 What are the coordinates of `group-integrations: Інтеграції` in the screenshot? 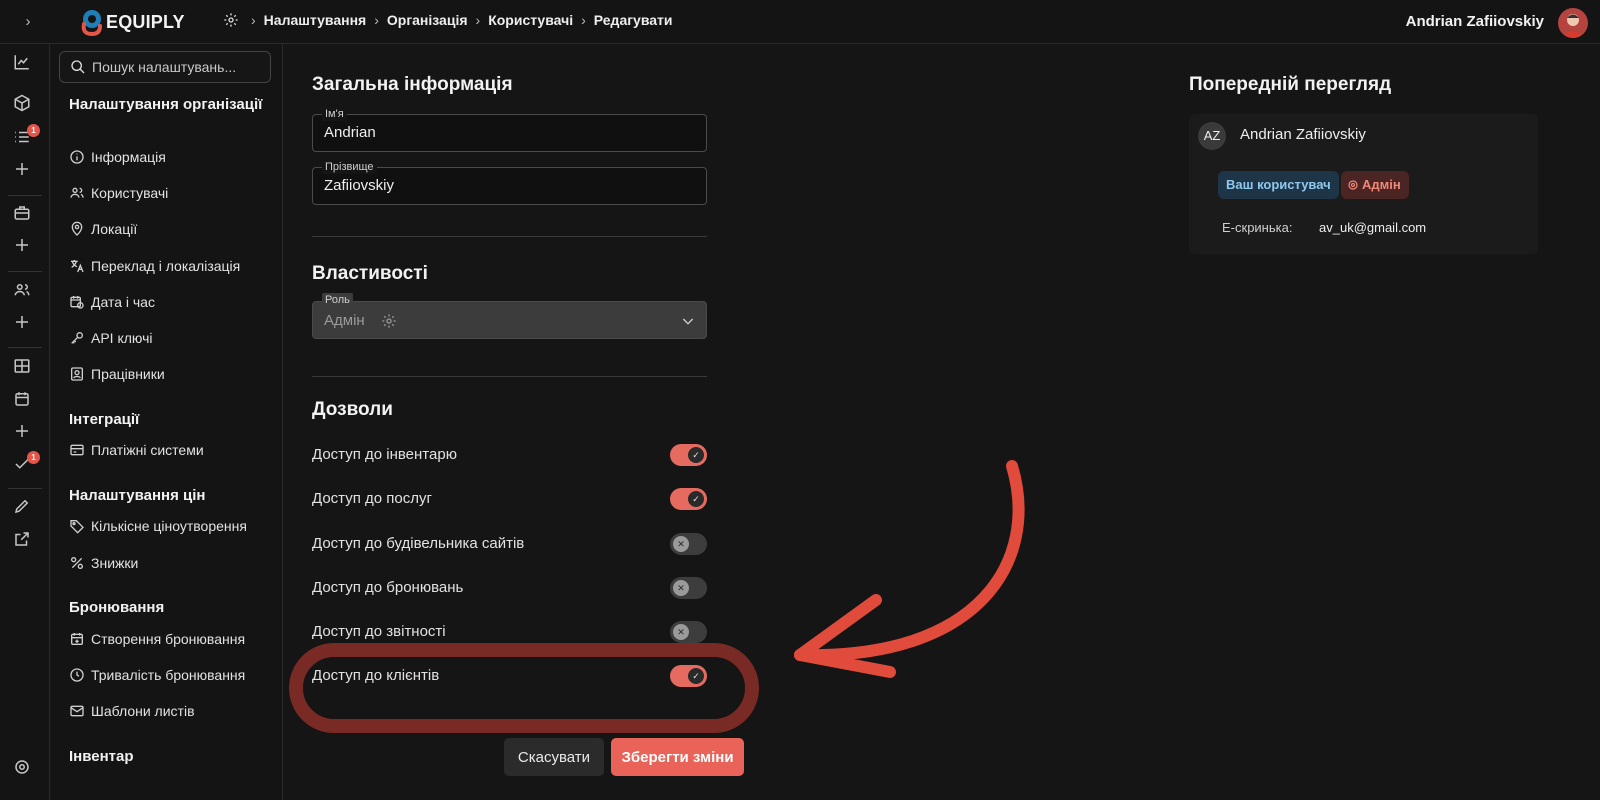 It's located at (104, 419).